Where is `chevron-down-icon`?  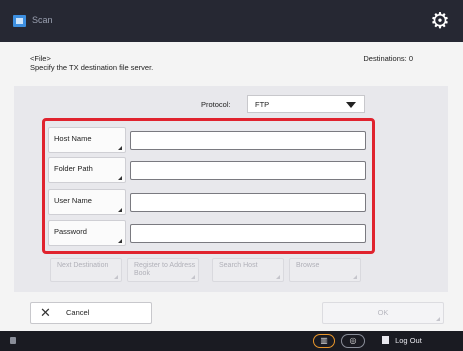
chevron-down-icon is located at coordinates (351, 105).